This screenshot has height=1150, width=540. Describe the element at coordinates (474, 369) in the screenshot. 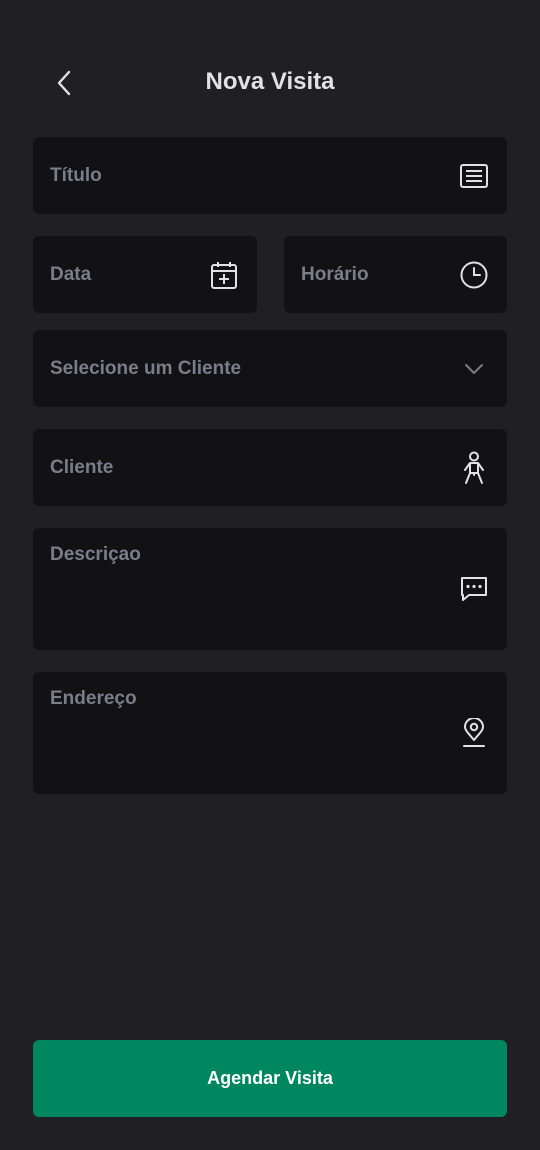

I see `chevron-down-icon` at that location.